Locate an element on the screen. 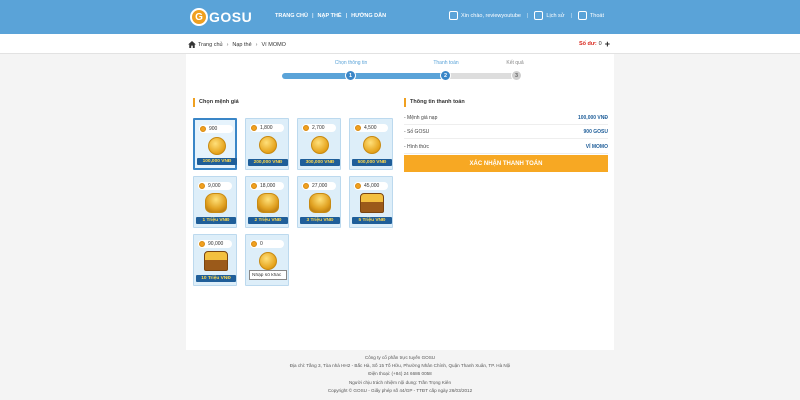 This screenshot has width=800, height=400. logo-text: GOSU is located at coordinates (231, 17).